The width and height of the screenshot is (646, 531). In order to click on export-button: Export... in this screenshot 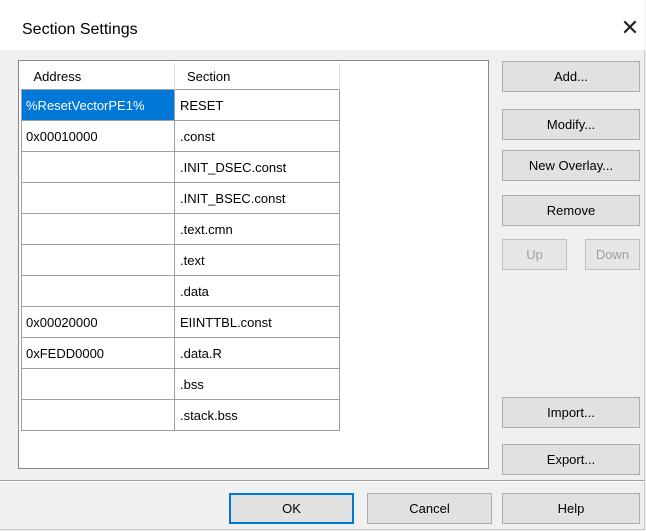, I will do `click(571, 459)`.